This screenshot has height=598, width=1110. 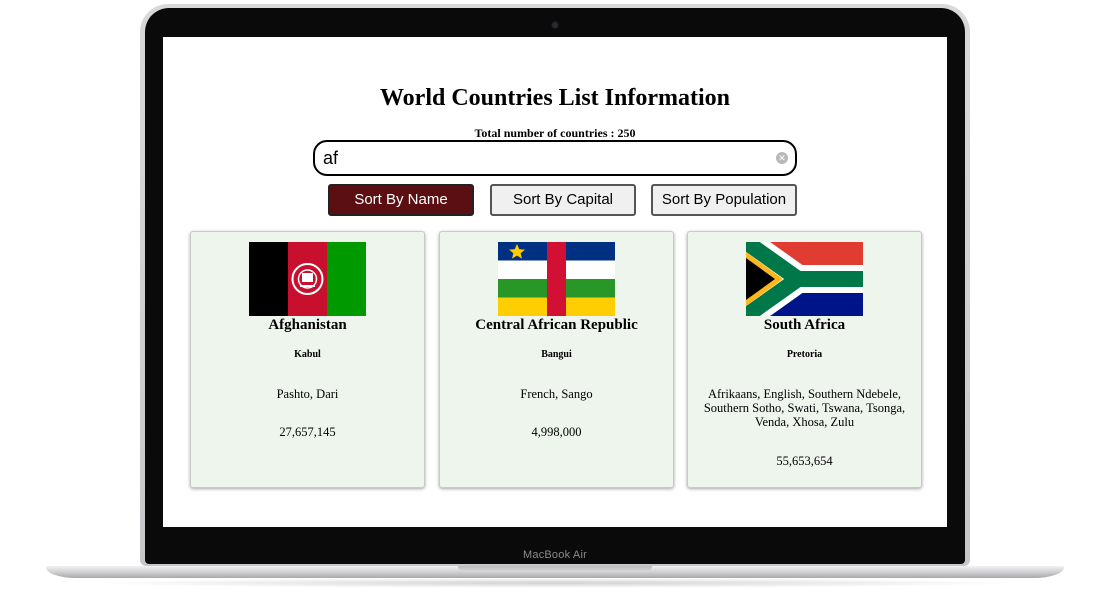 What do you see at coordinates (555, 555) in the screenshot?
I see `device-label: MacBook Air` at bounding box center [555, 555].